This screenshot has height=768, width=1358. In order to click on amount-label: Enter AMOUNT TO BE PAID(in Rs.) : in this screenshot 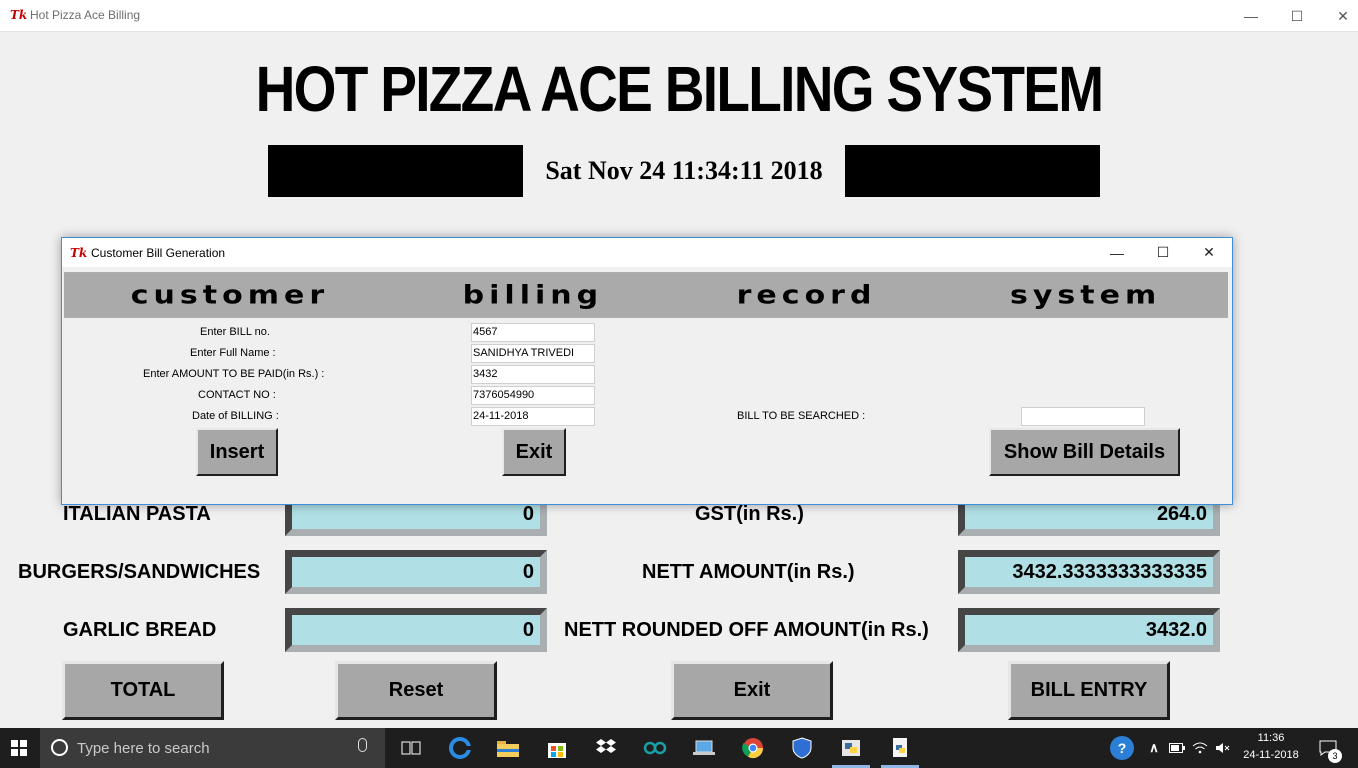, I will do `click(234, 374)`.